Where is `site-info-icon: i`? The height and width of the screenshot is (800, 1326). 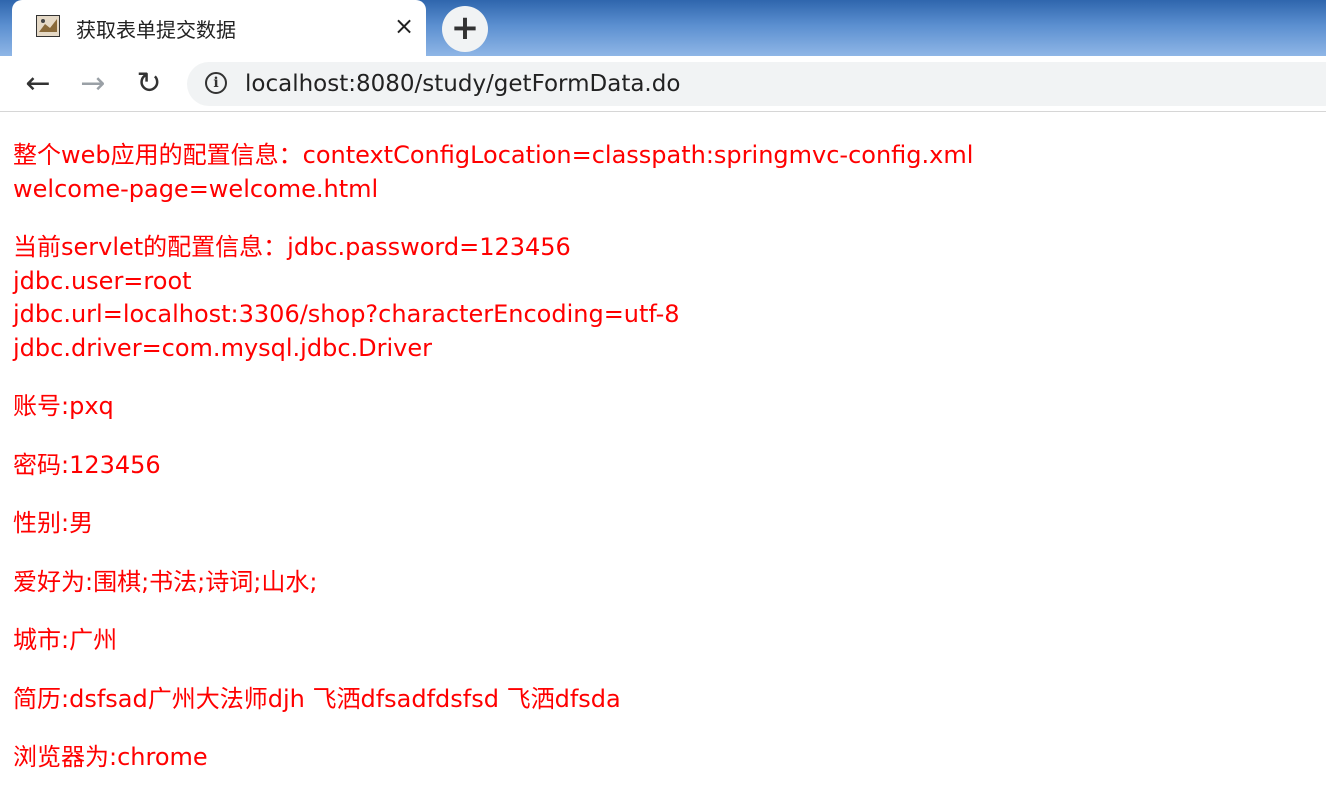 site-info-icon: i is located at coordinates (216, 83).